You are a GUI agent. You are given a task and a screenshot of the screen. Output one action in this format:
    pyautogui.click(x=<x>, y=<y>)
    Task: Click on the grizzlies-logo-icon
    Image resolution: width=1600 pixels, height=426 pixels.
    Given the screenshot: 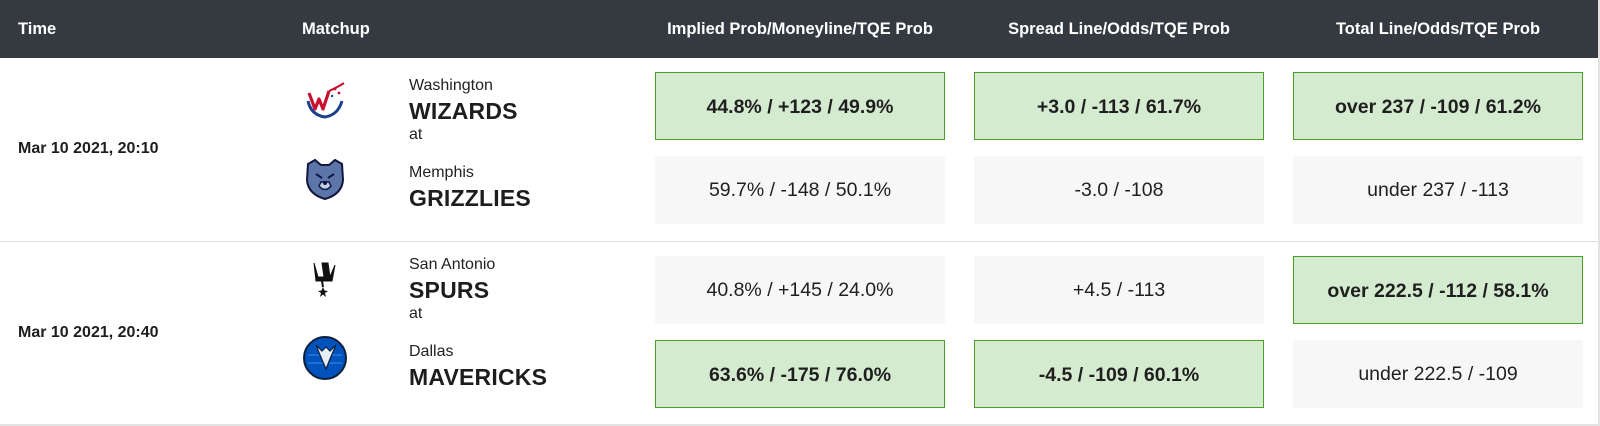 What is the action you would take?
    pyautogui.click(x=325, y=179)
    